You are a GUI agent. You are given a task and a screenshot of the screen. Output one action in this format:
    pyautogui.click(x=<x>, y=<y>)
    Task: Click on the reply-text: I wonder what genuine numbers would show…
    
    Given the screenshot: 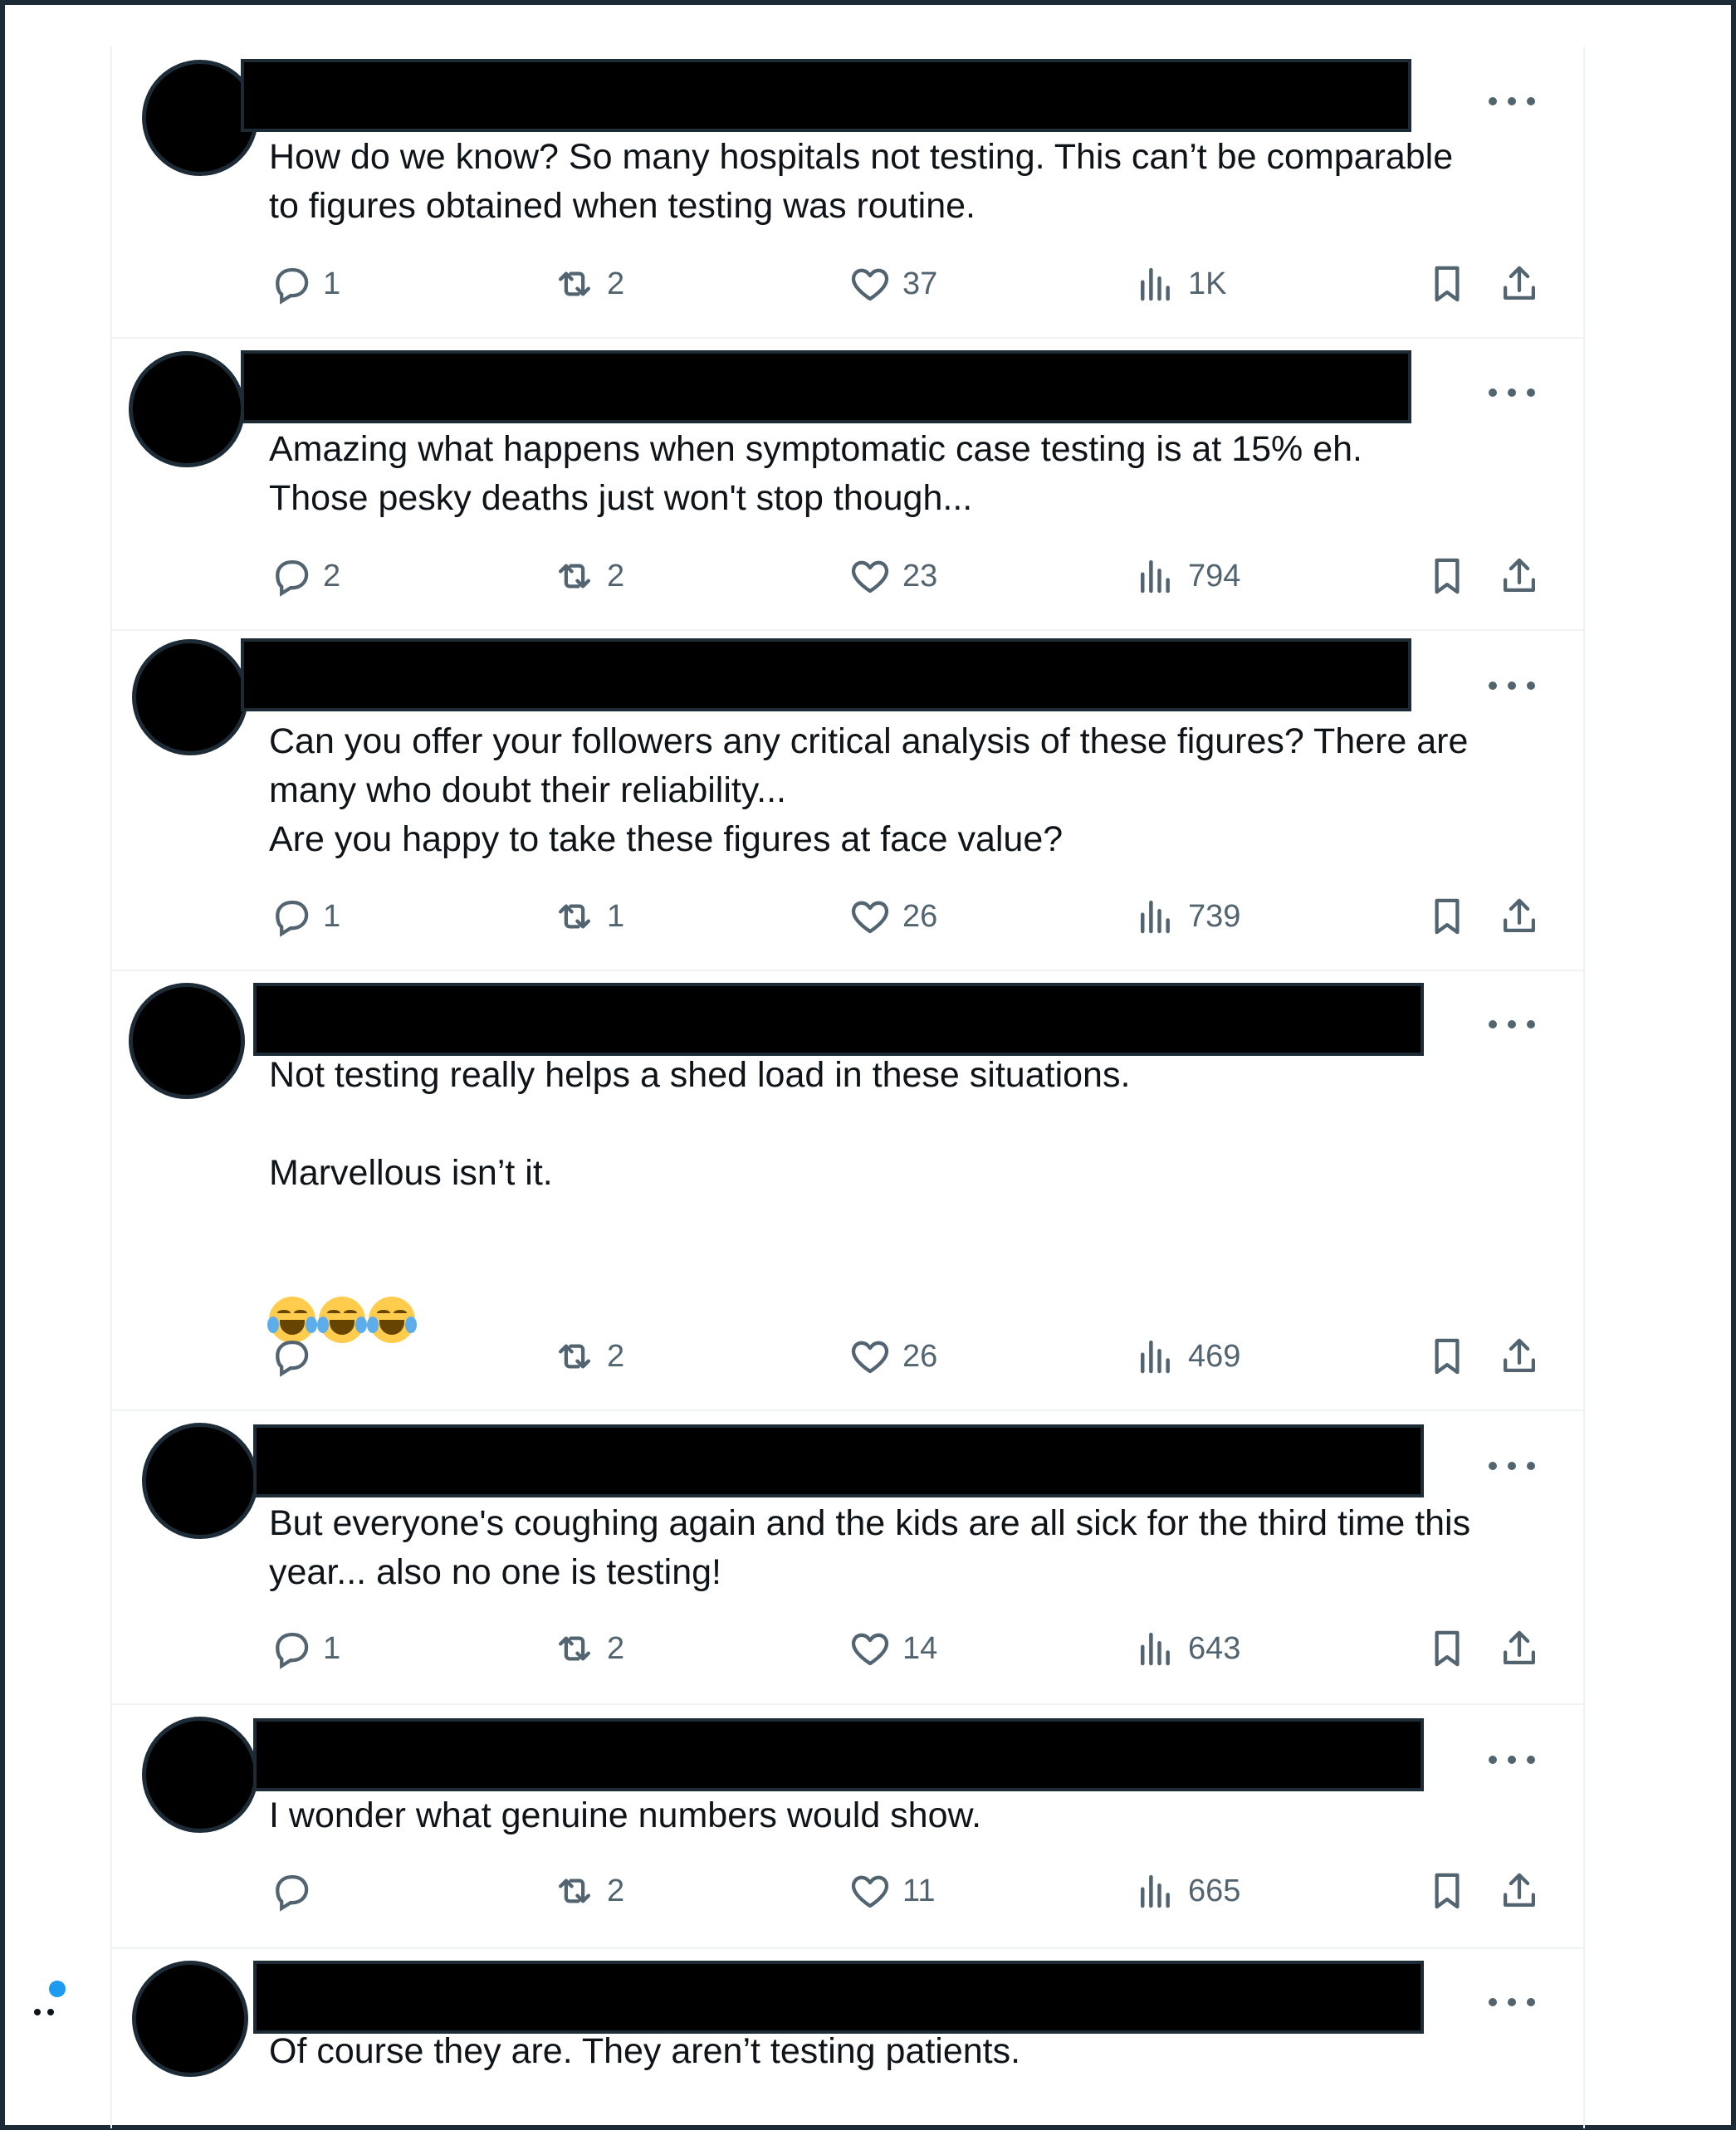 What is the action you would take?
    pyautogui.click(x=625, y=1815)
    